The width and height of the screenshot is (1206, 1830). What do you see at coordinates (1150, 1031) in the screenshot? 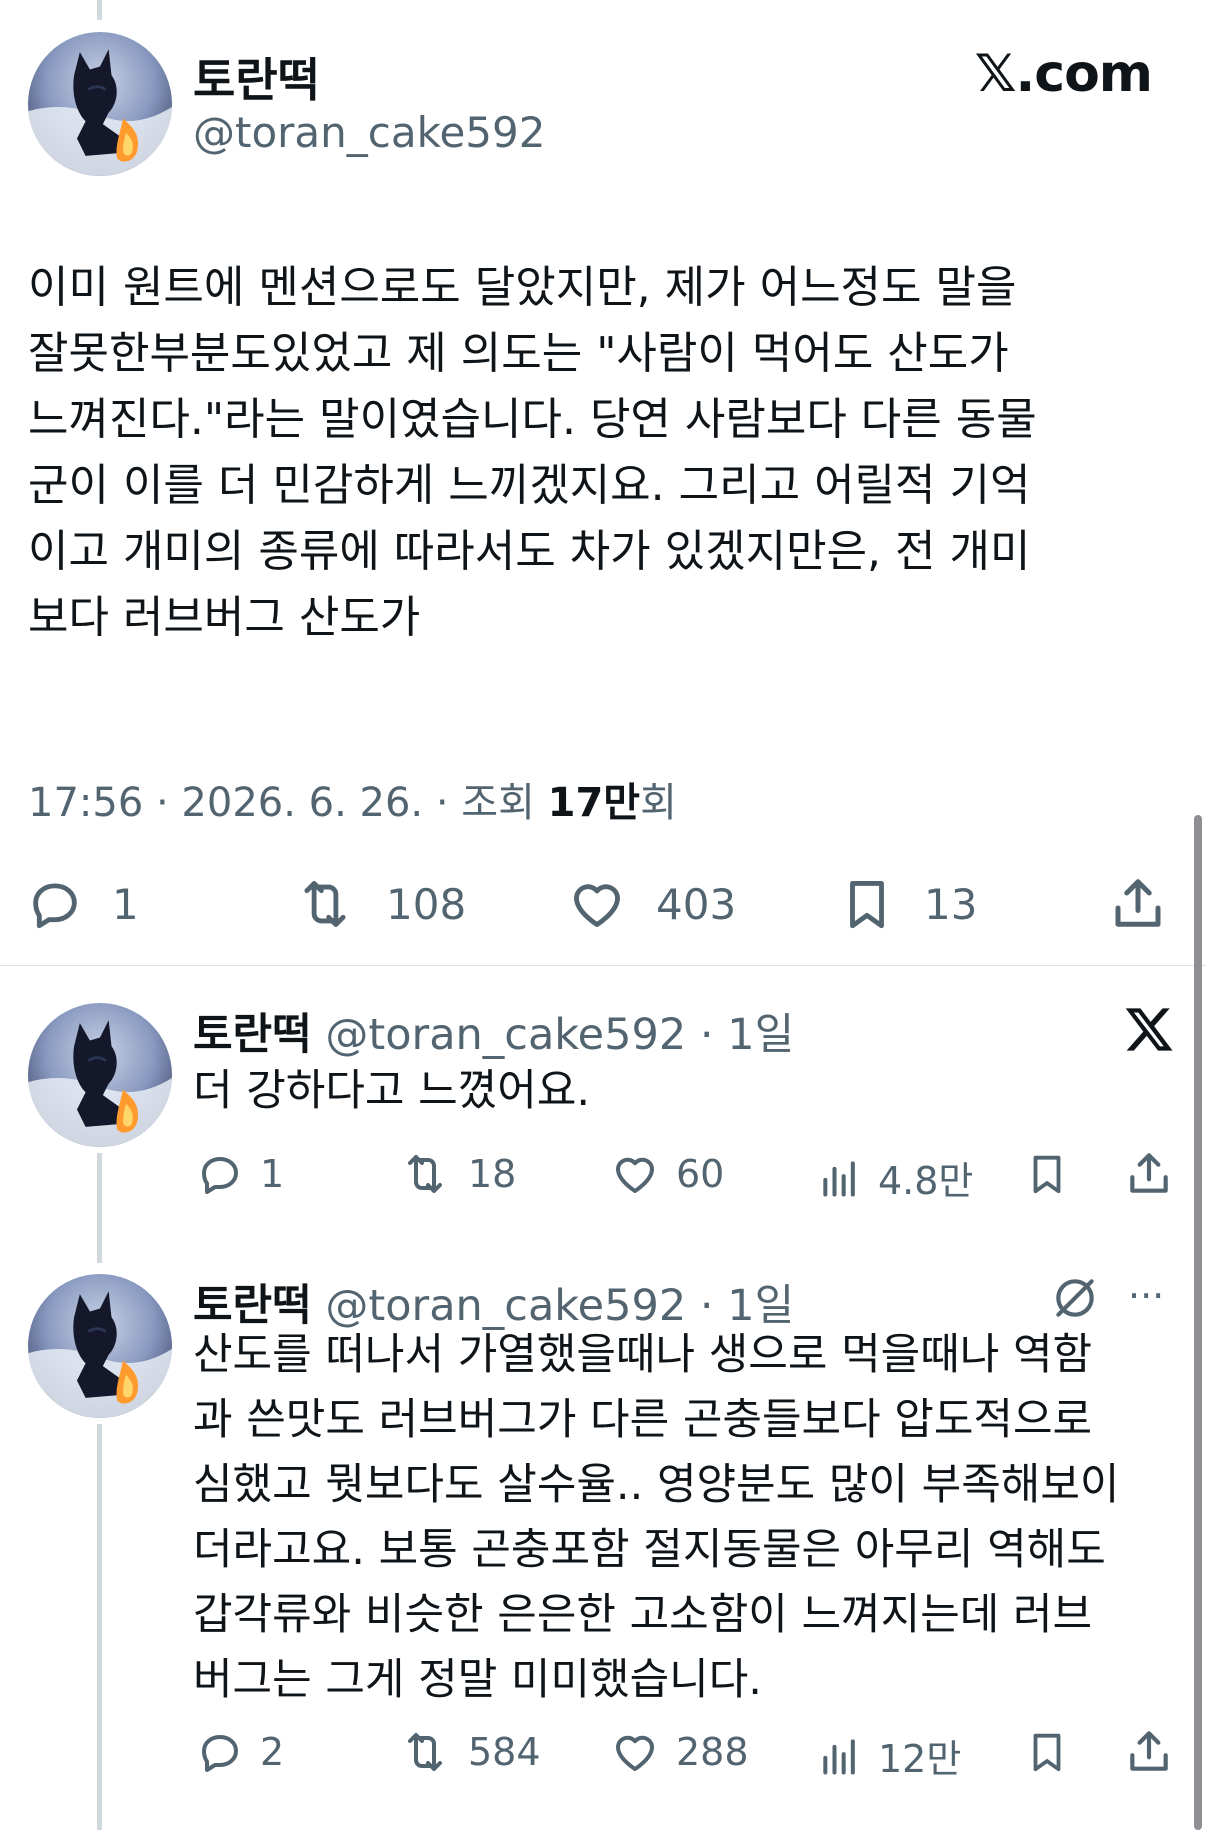
I see `x-logo-icon` at bounding box center [1150, 1031].